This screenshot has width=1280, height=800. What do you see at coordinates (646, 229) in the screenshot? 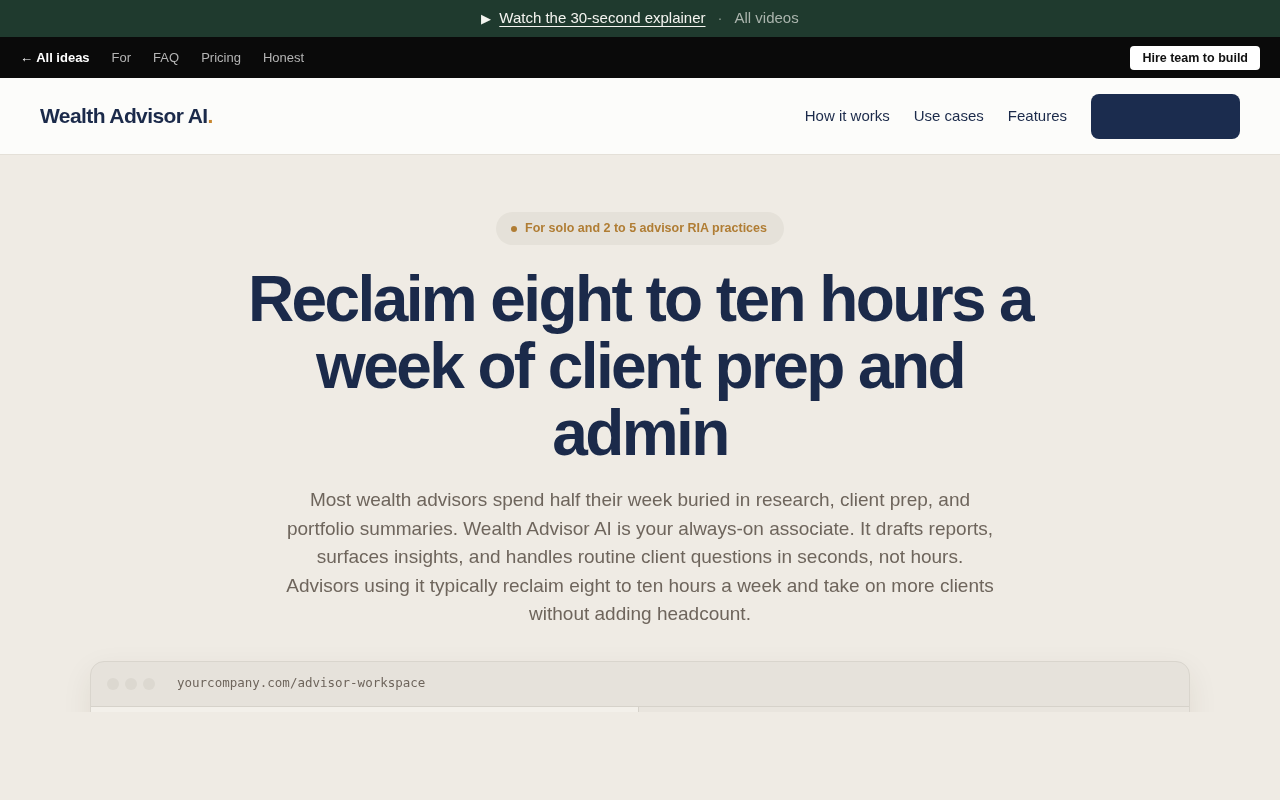
I see `badge-text: For solo and 2 to 5 advisor RIA practices` at bounding box center [646, 229].